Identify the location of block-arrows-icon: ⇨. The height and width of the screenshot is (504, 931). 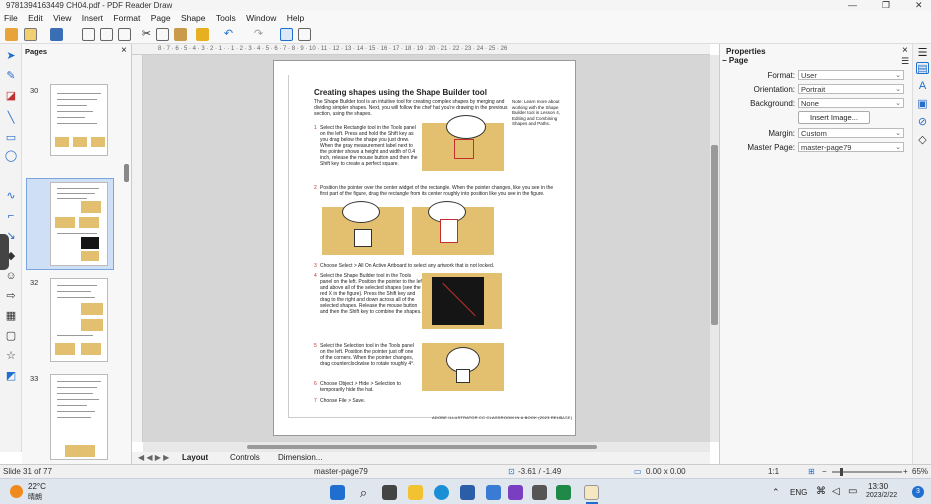
(11, 296).